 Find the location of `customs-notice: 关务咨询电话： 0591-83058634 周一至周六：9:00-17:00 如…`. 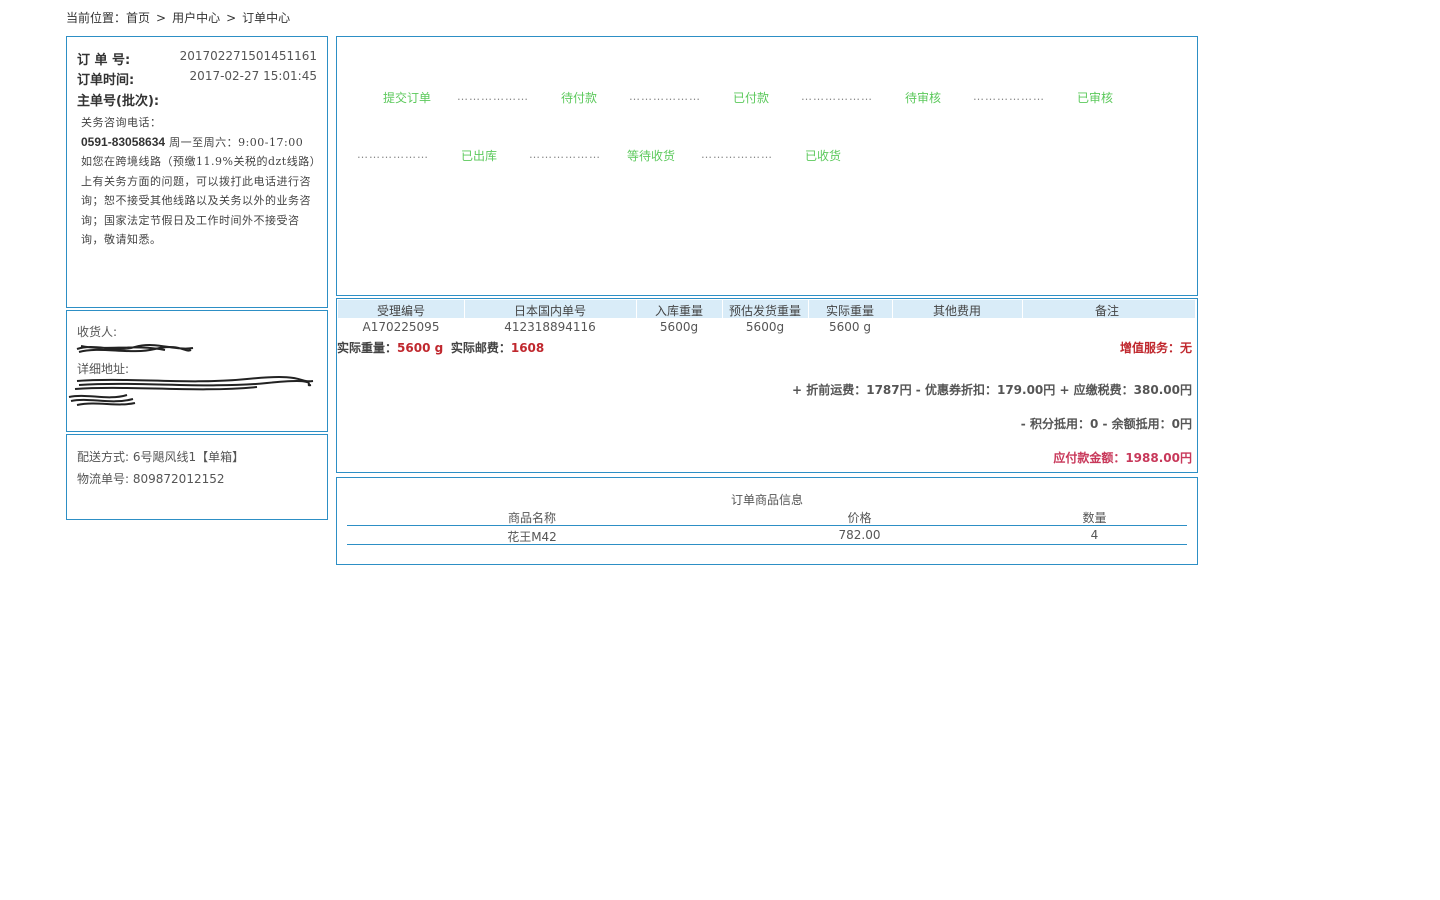

customs-notice: 关务咨询电话： 0591-83058634 周一至周六：9:00-17:00 如… is located at coordinates (200, 181).